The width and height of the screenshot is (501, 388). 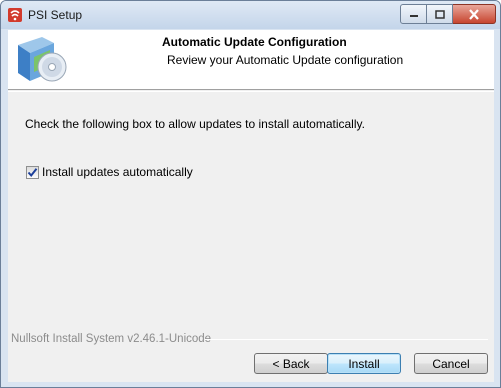 I want to click on auto-update-label: Install updates automatically, so click(x=117, y=172).